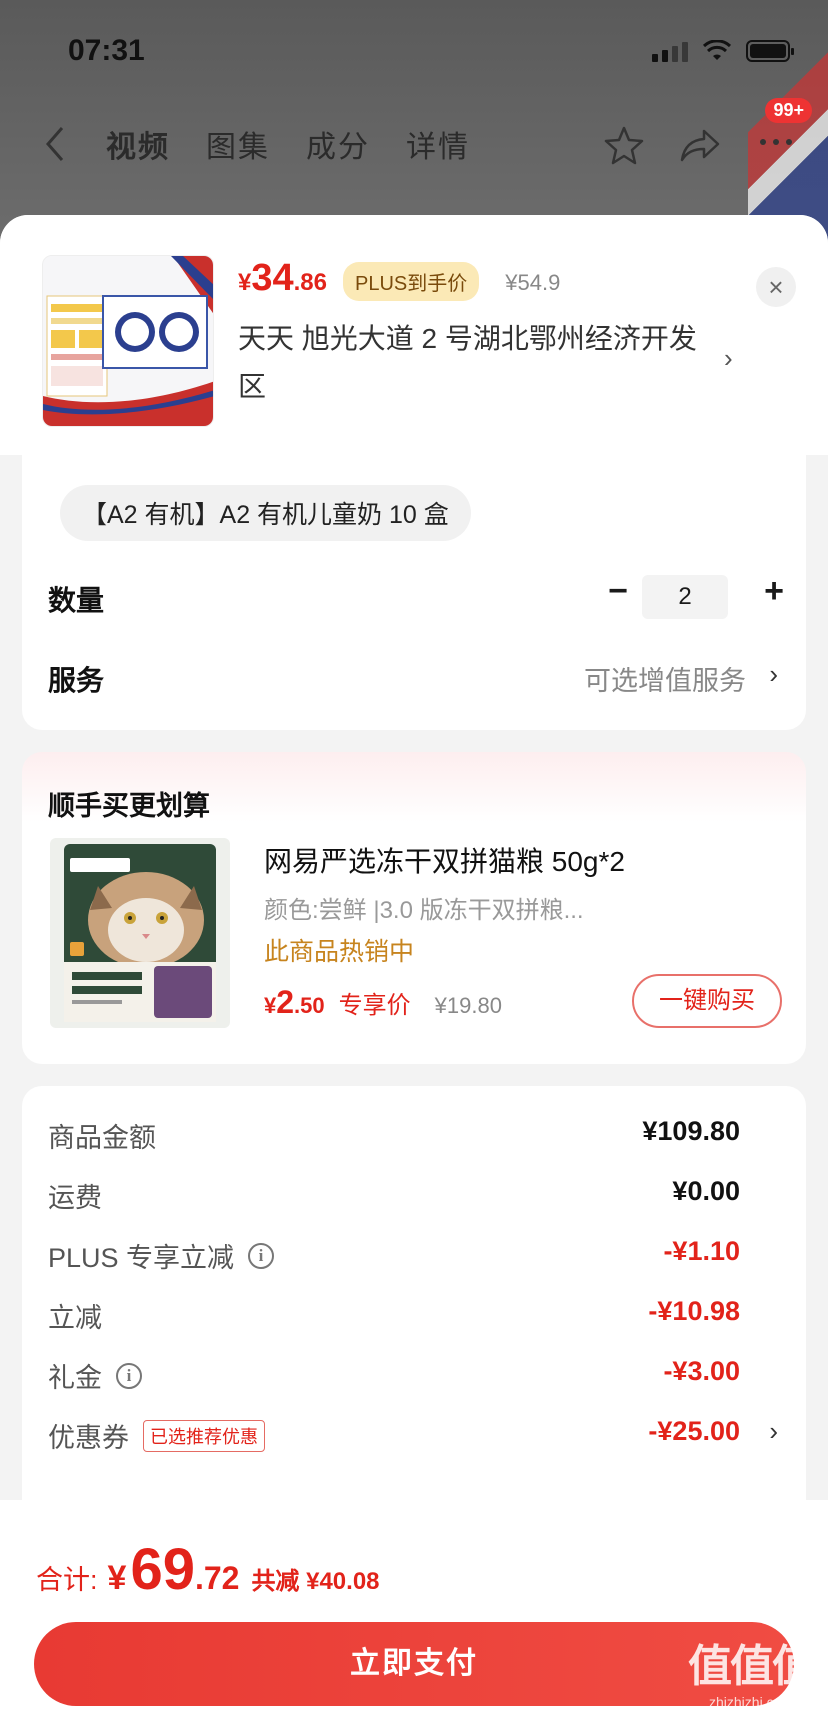 The height and width of the screenshot is (1720, 828). I want to click on service-label: 服务, so click(76, 680).